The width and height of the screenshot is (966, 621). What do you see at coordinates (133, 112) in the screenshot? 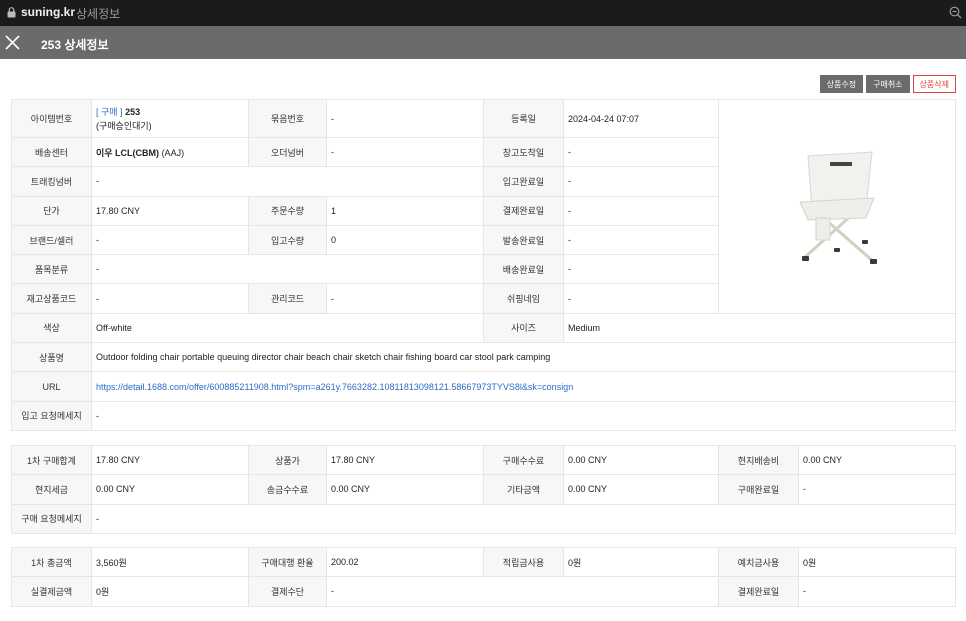
I see `item-no: 253` at bounding box center [133, 112].